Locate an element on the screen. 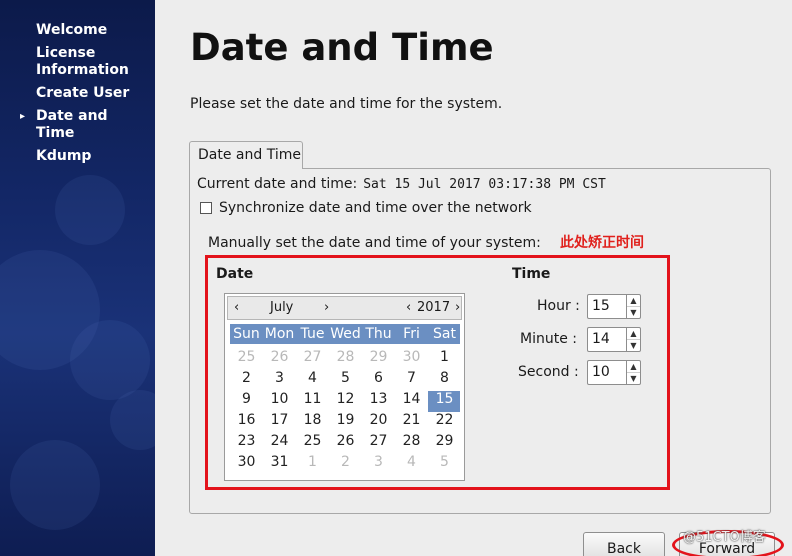 The width and height of the screenshot is (792, 556). calendar-weekdays: Sun Mon Tue Wed Thu Fri Sat is located at coordinates (345, 334).